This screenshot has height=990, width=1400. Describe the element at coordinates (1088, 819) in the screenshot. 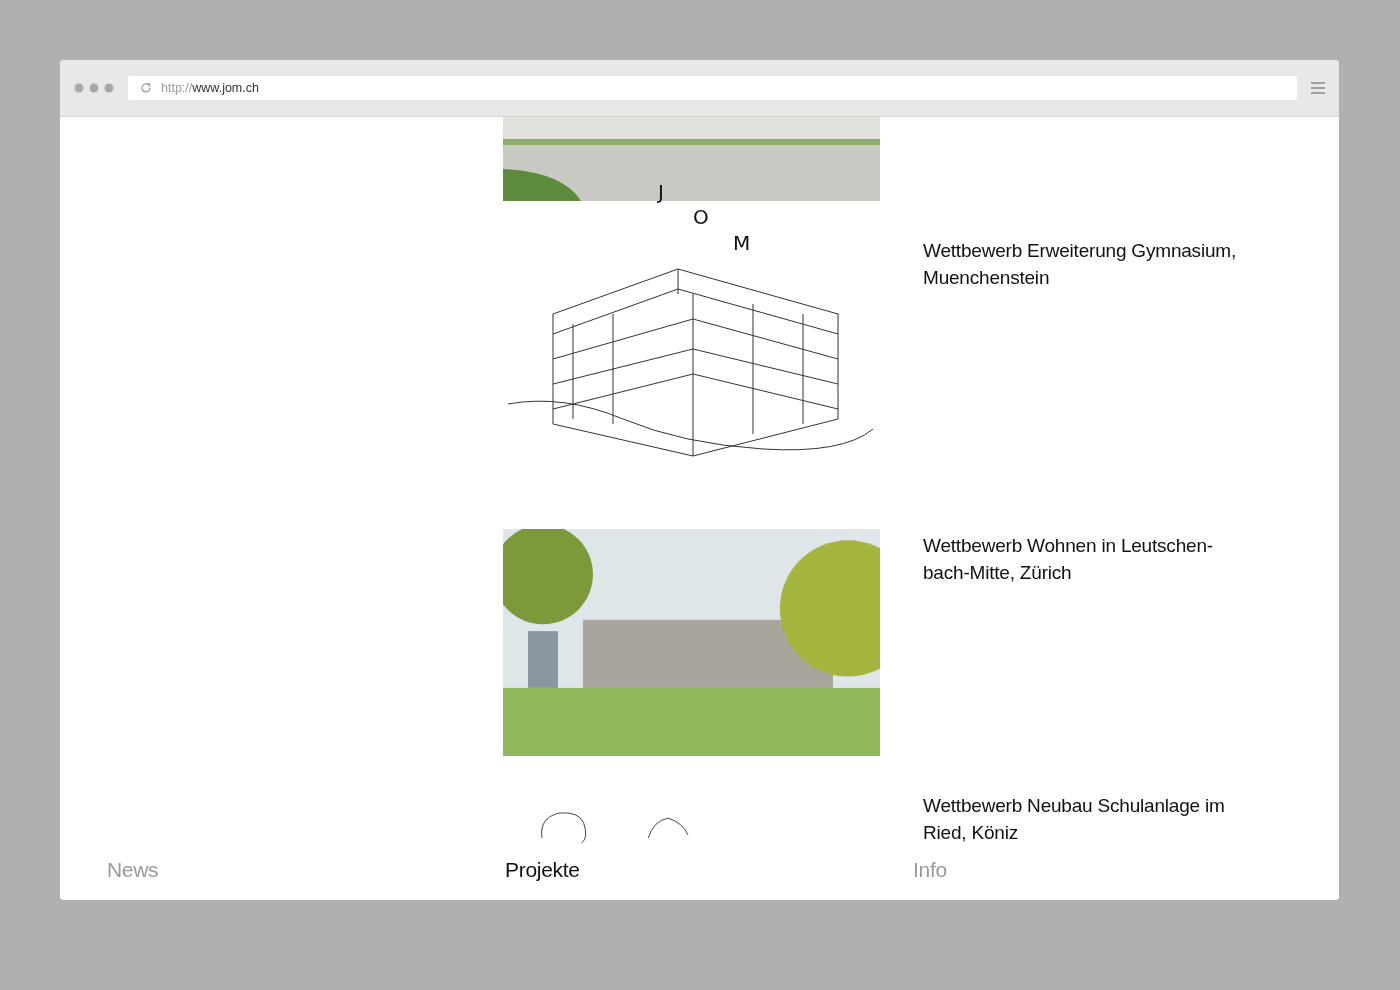

I see `project-title: Wettbewerb Neubau Schulanlage im Ried, Köniz` at that location.